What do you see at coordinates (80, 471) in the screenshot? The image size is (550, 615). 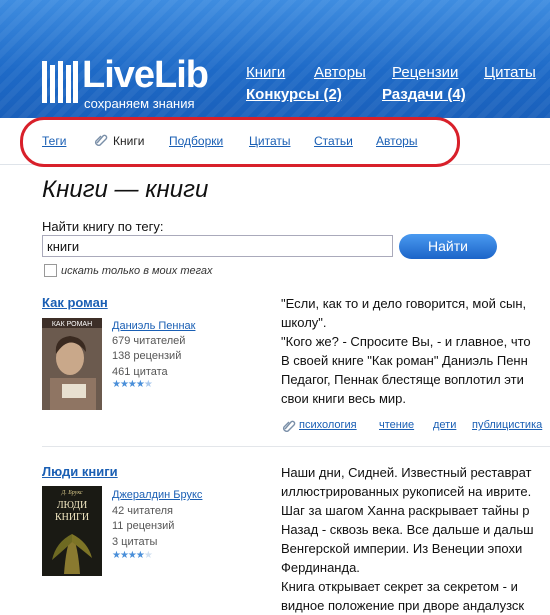 I see `book-title-link: Люди книги` at bounding box center [80, 471].